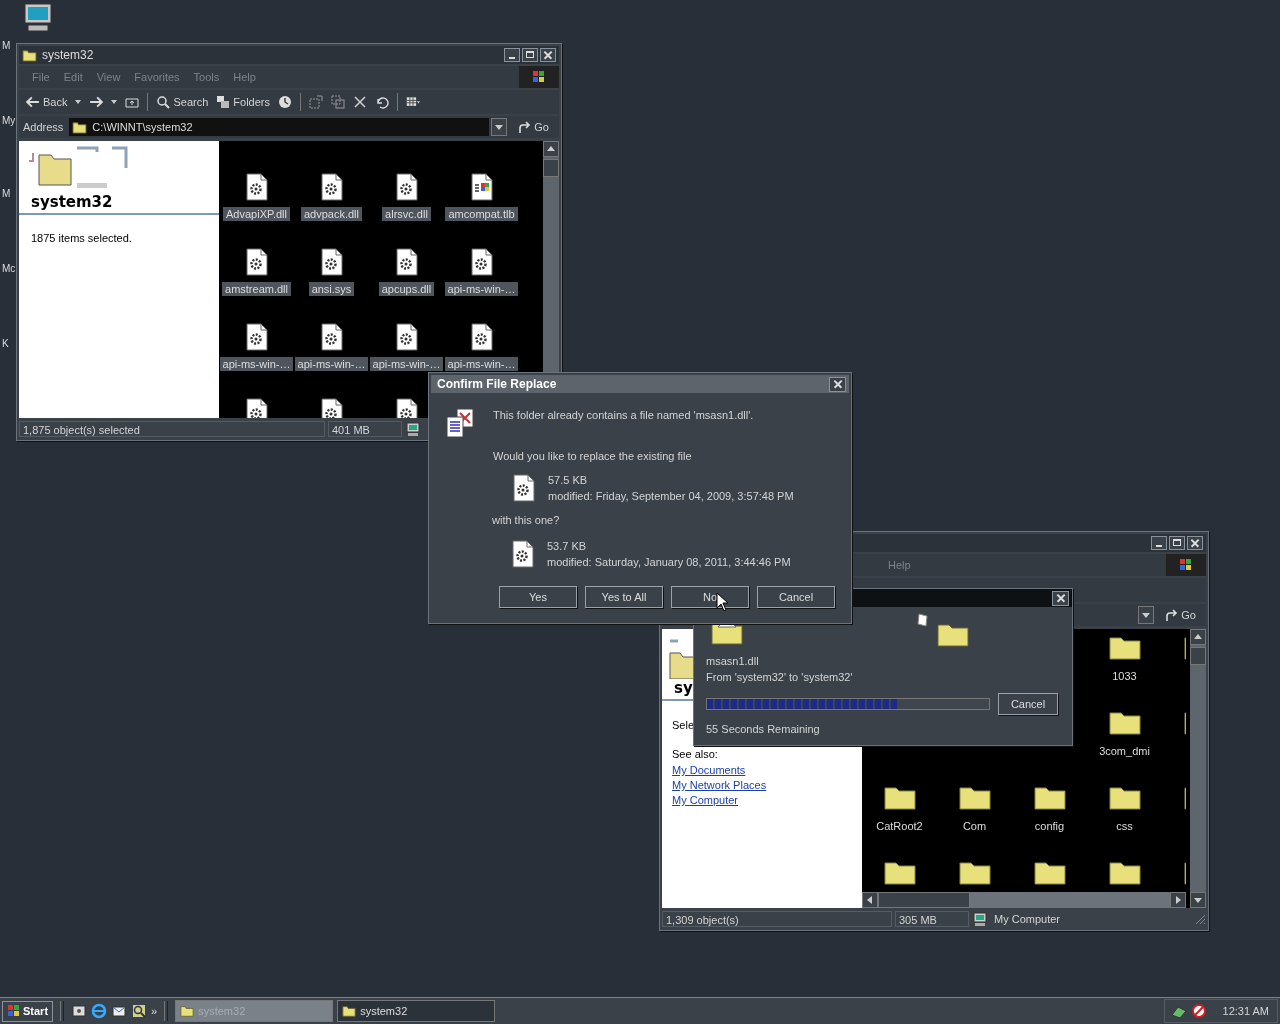 This screenshot has width=1280, height=1024. Describe the element at coordinates (733, 661) in the screenshot. I see `file-name: msasn1.dll` at that location.